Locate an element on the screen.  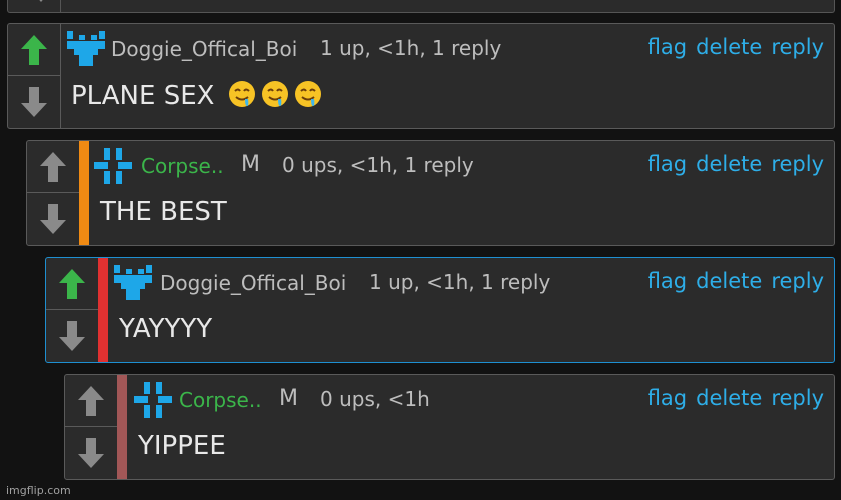
comment-meta: 0 ups, <1h, 1 reply is located at coordinates (378, 165).